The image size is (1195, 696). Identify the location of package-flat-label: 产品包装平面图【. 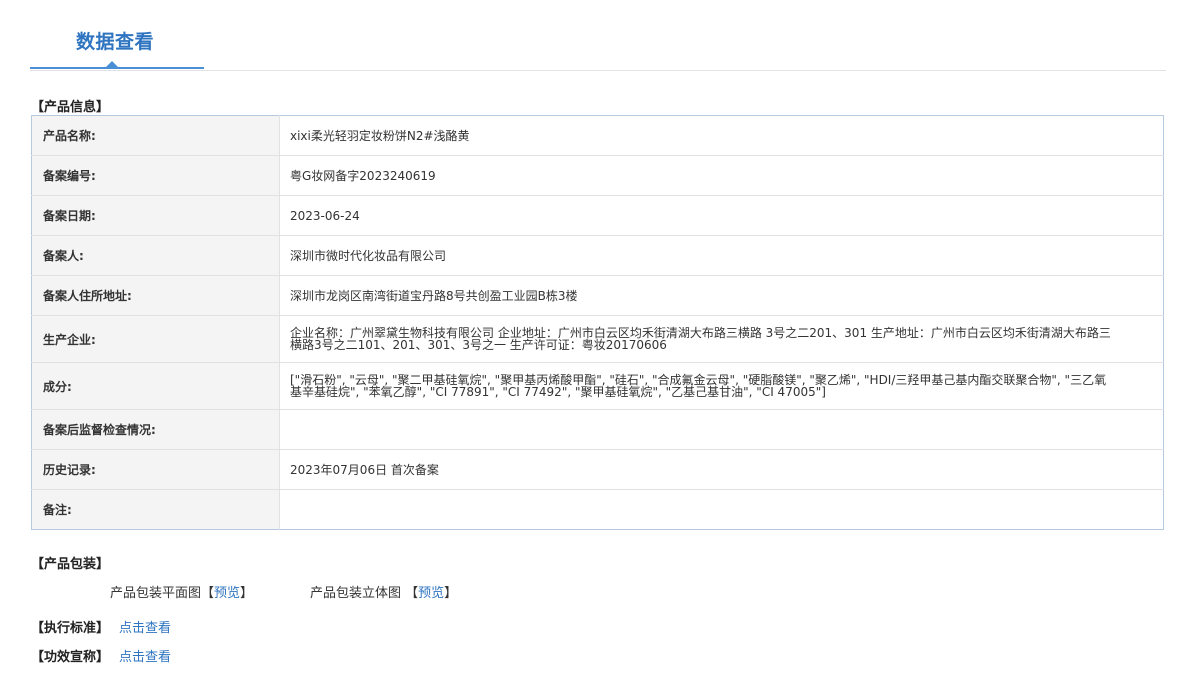
(162, 593).